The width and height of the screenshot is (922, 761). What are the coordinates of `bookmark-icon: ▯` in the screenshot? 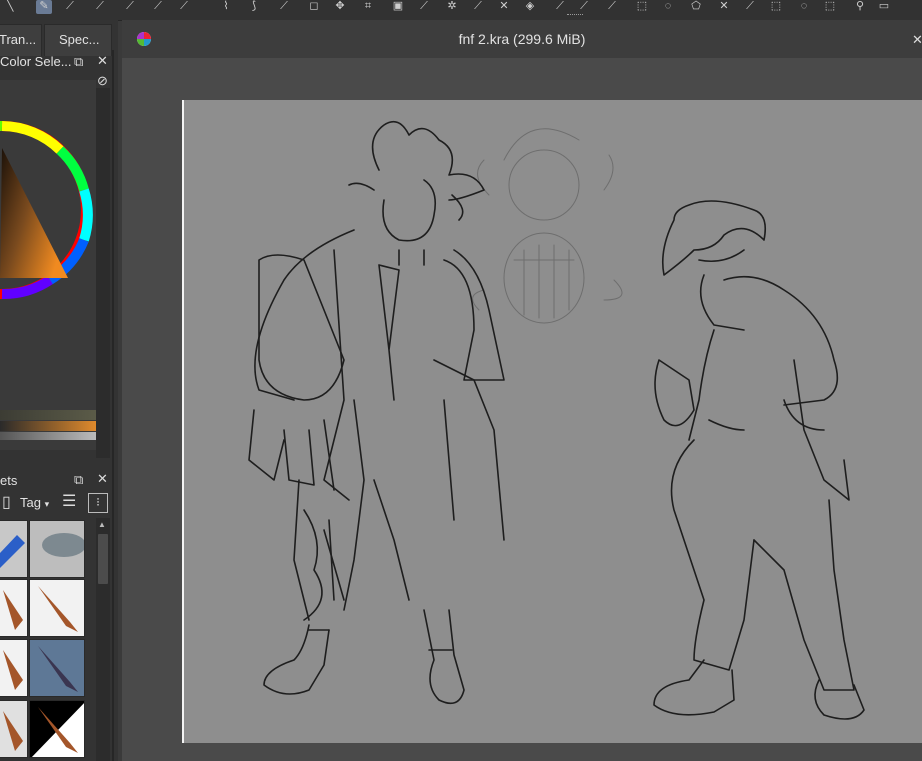 It's located at (6, 503).